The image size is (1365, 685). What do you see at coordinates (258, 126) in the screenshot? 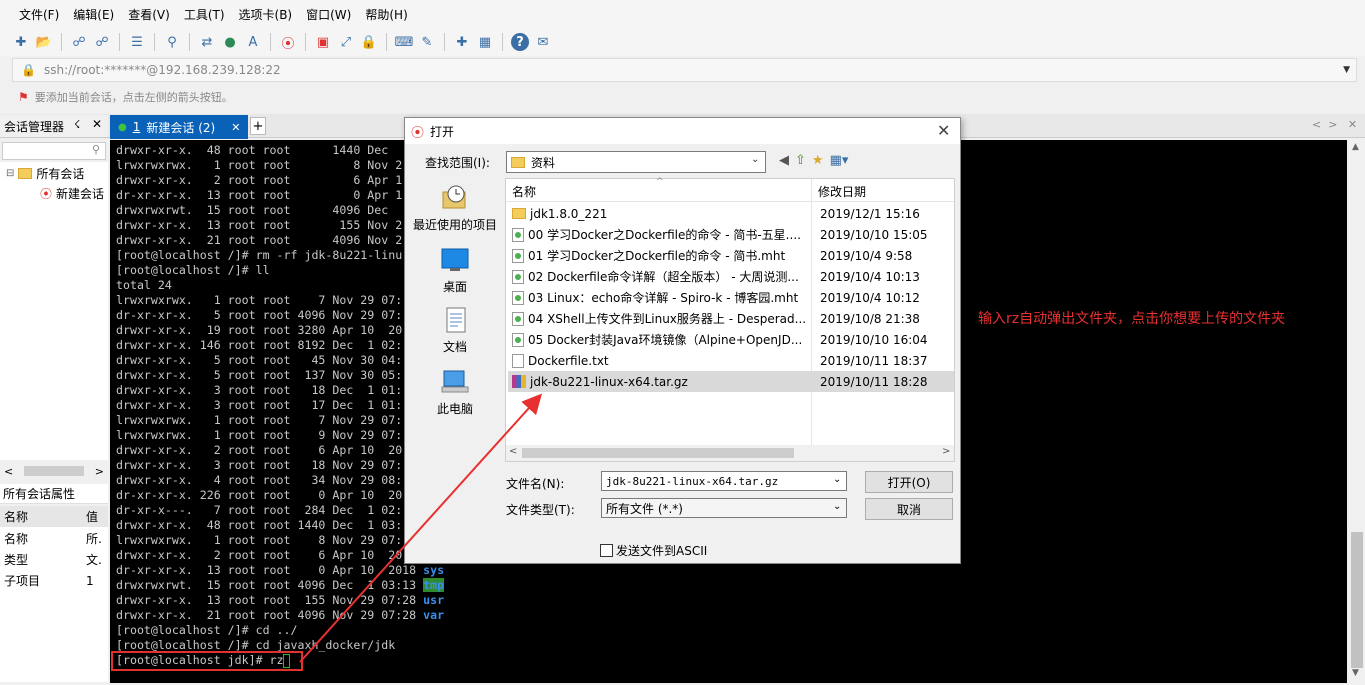
I see `add-tab-button: +` at bounding box center [258, 126].